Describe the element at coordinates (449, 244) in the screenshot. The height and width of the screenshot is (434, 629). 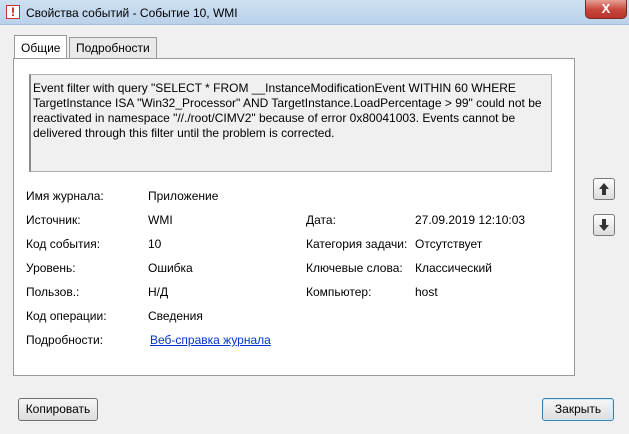
I see `task-category-value: Отсутствует` at that location.